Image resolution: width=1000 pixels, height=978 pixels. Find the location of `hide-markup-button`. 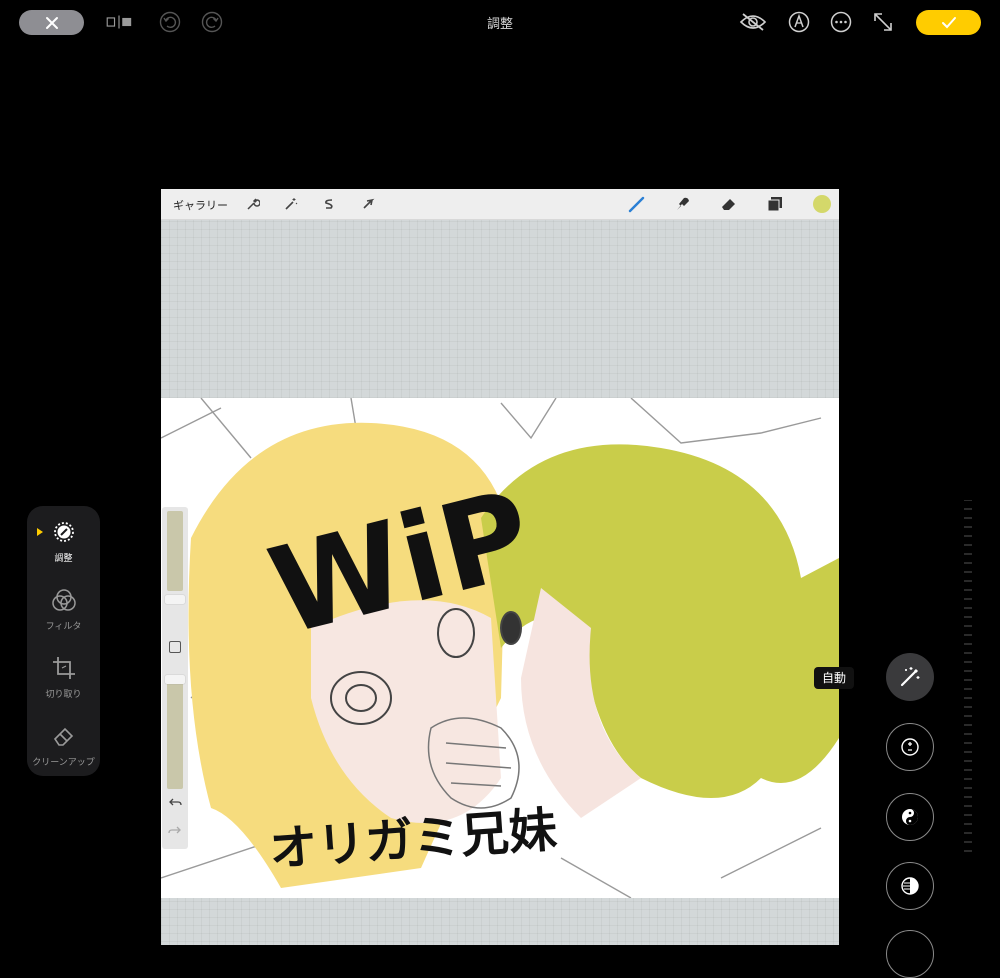

hide-markup-button is located at coordinates (753, 22).